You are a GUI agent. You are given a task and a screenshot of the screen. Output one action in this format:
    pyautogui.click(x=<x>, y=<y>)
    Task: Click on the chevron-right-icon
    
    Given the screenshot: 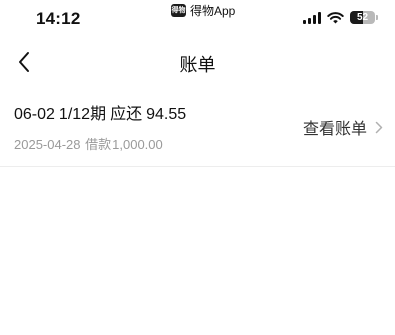 What is the action you would take?
    pyautogui.click(x=379, y=127)
    